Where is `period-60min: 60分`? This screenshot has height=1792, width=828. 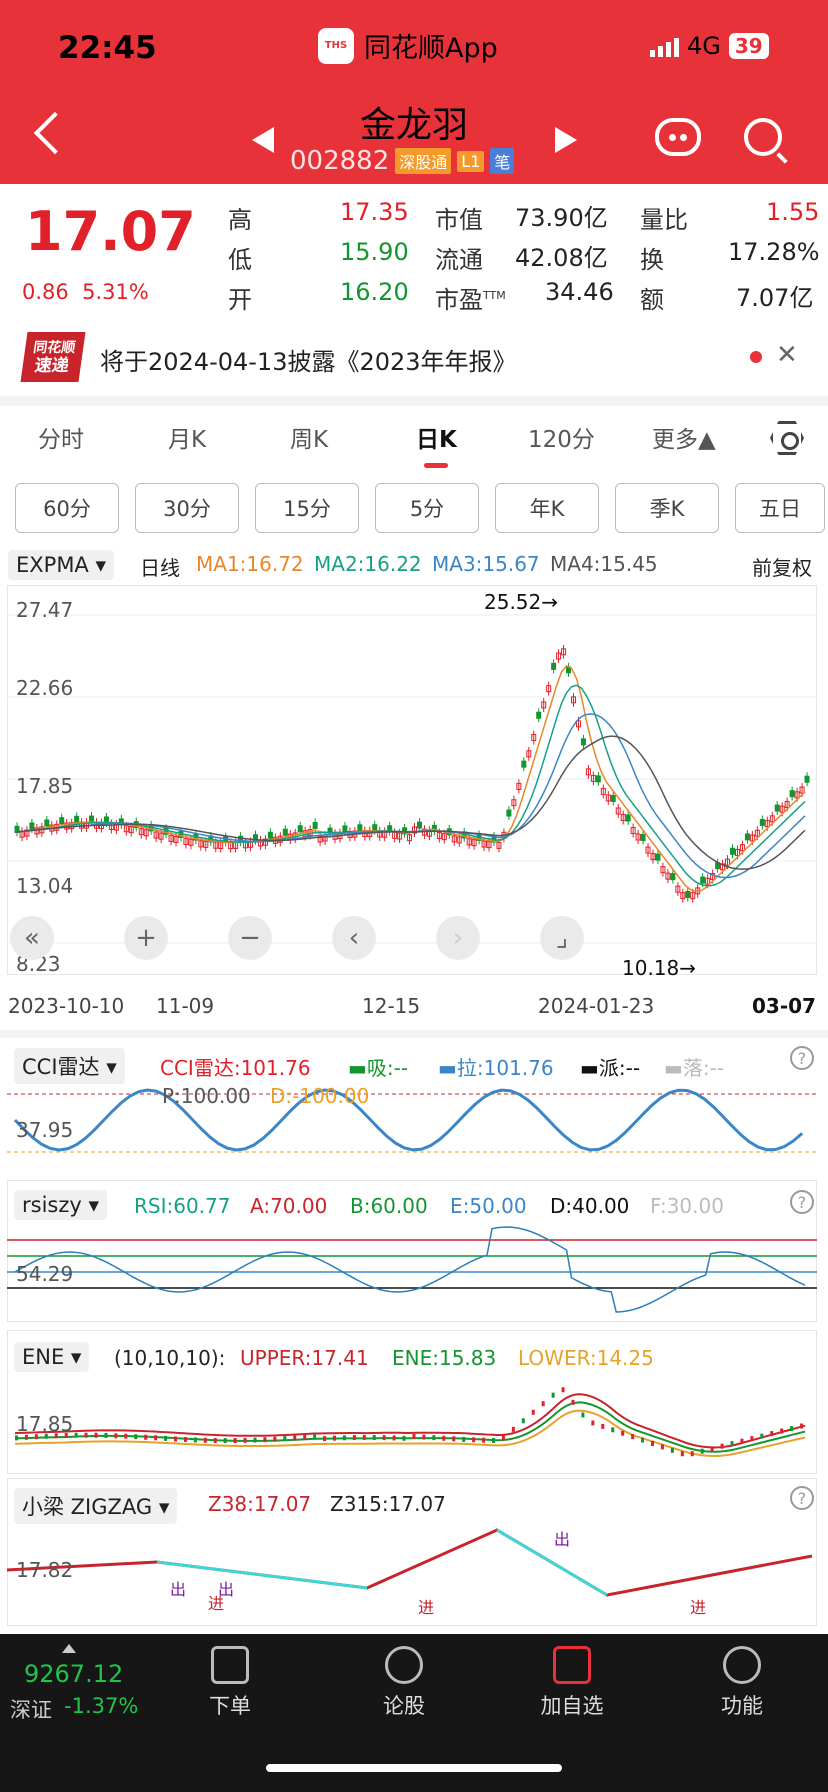 period-60min: 60分 is located at coordinates (67, 508).